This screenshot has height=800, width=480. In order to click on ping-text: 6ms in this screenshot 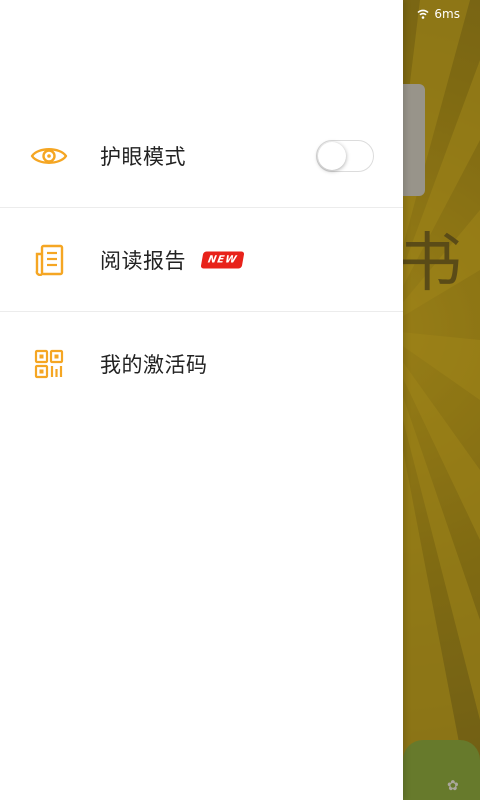, I will do `click(447, 14)`.